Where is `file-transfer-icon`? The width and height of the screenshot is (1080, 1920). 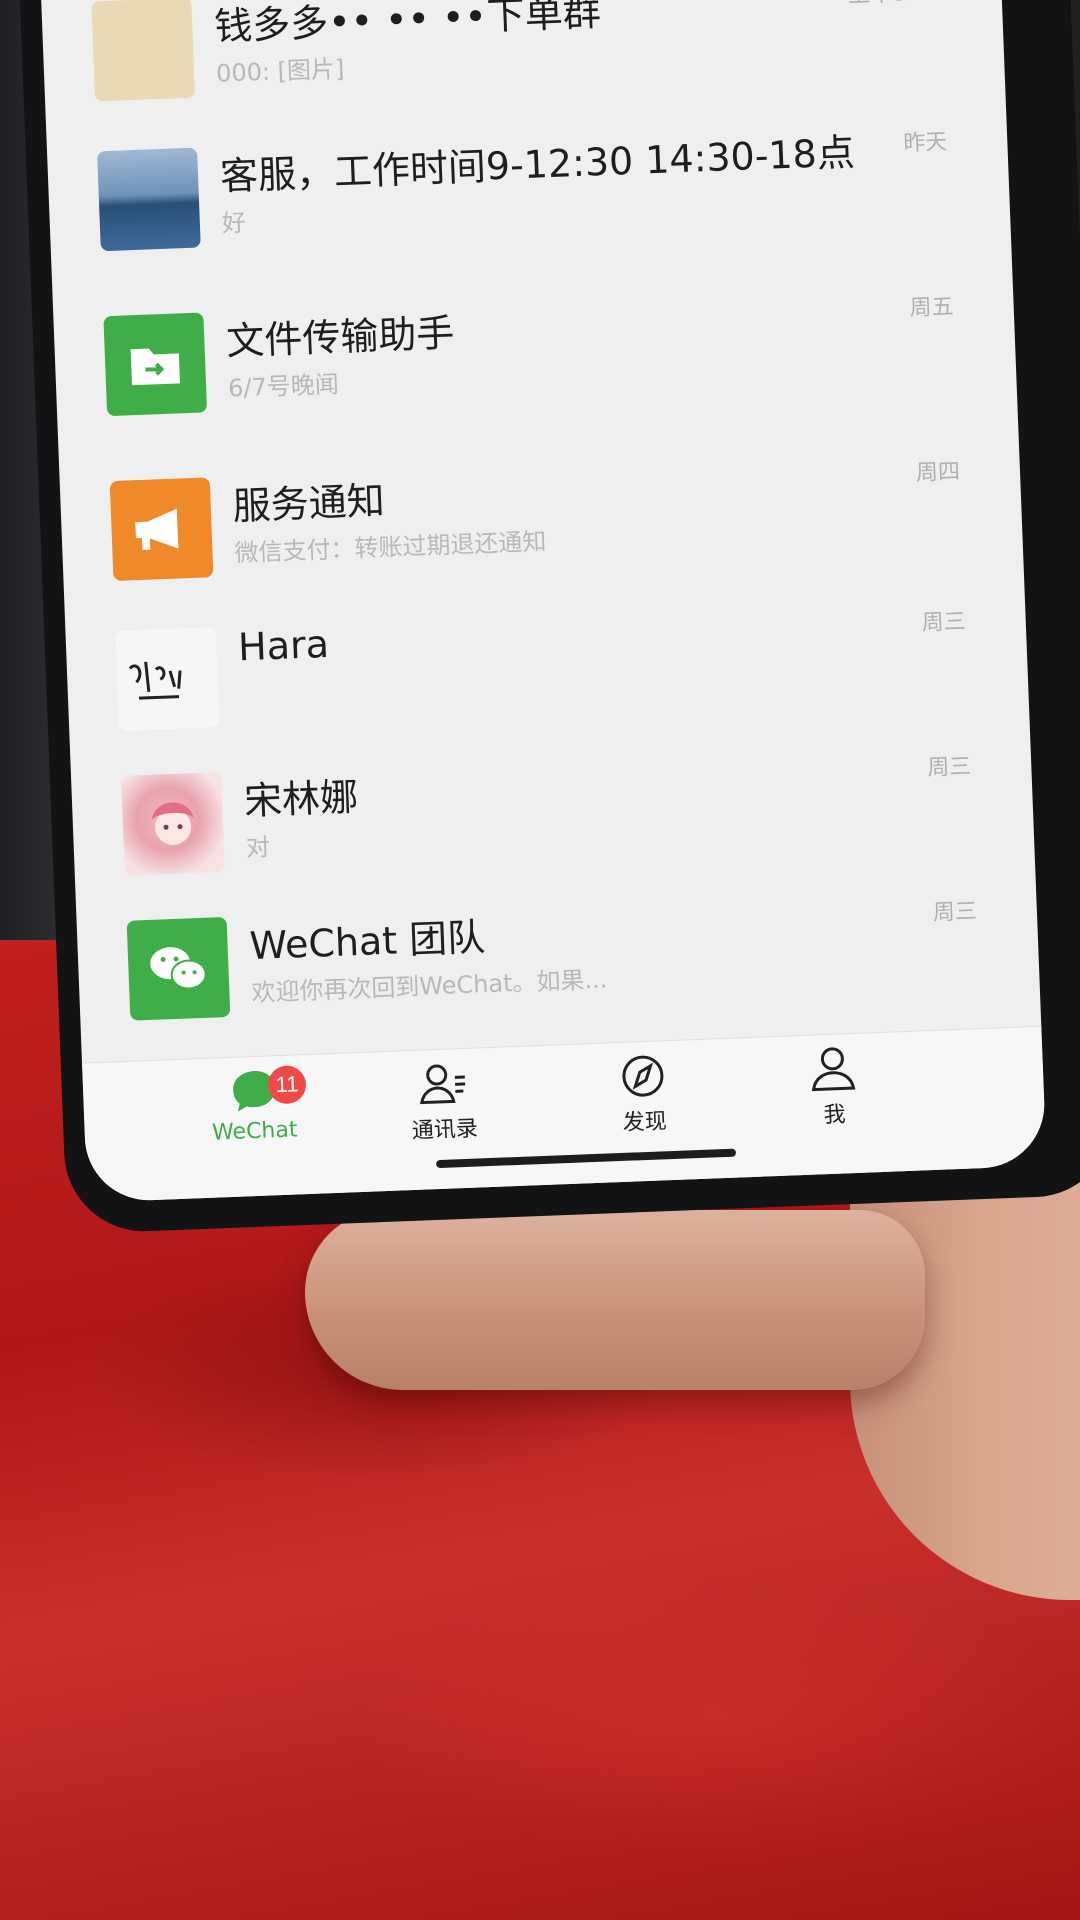 file-transfer-icon is located at coordinates (155, 364).